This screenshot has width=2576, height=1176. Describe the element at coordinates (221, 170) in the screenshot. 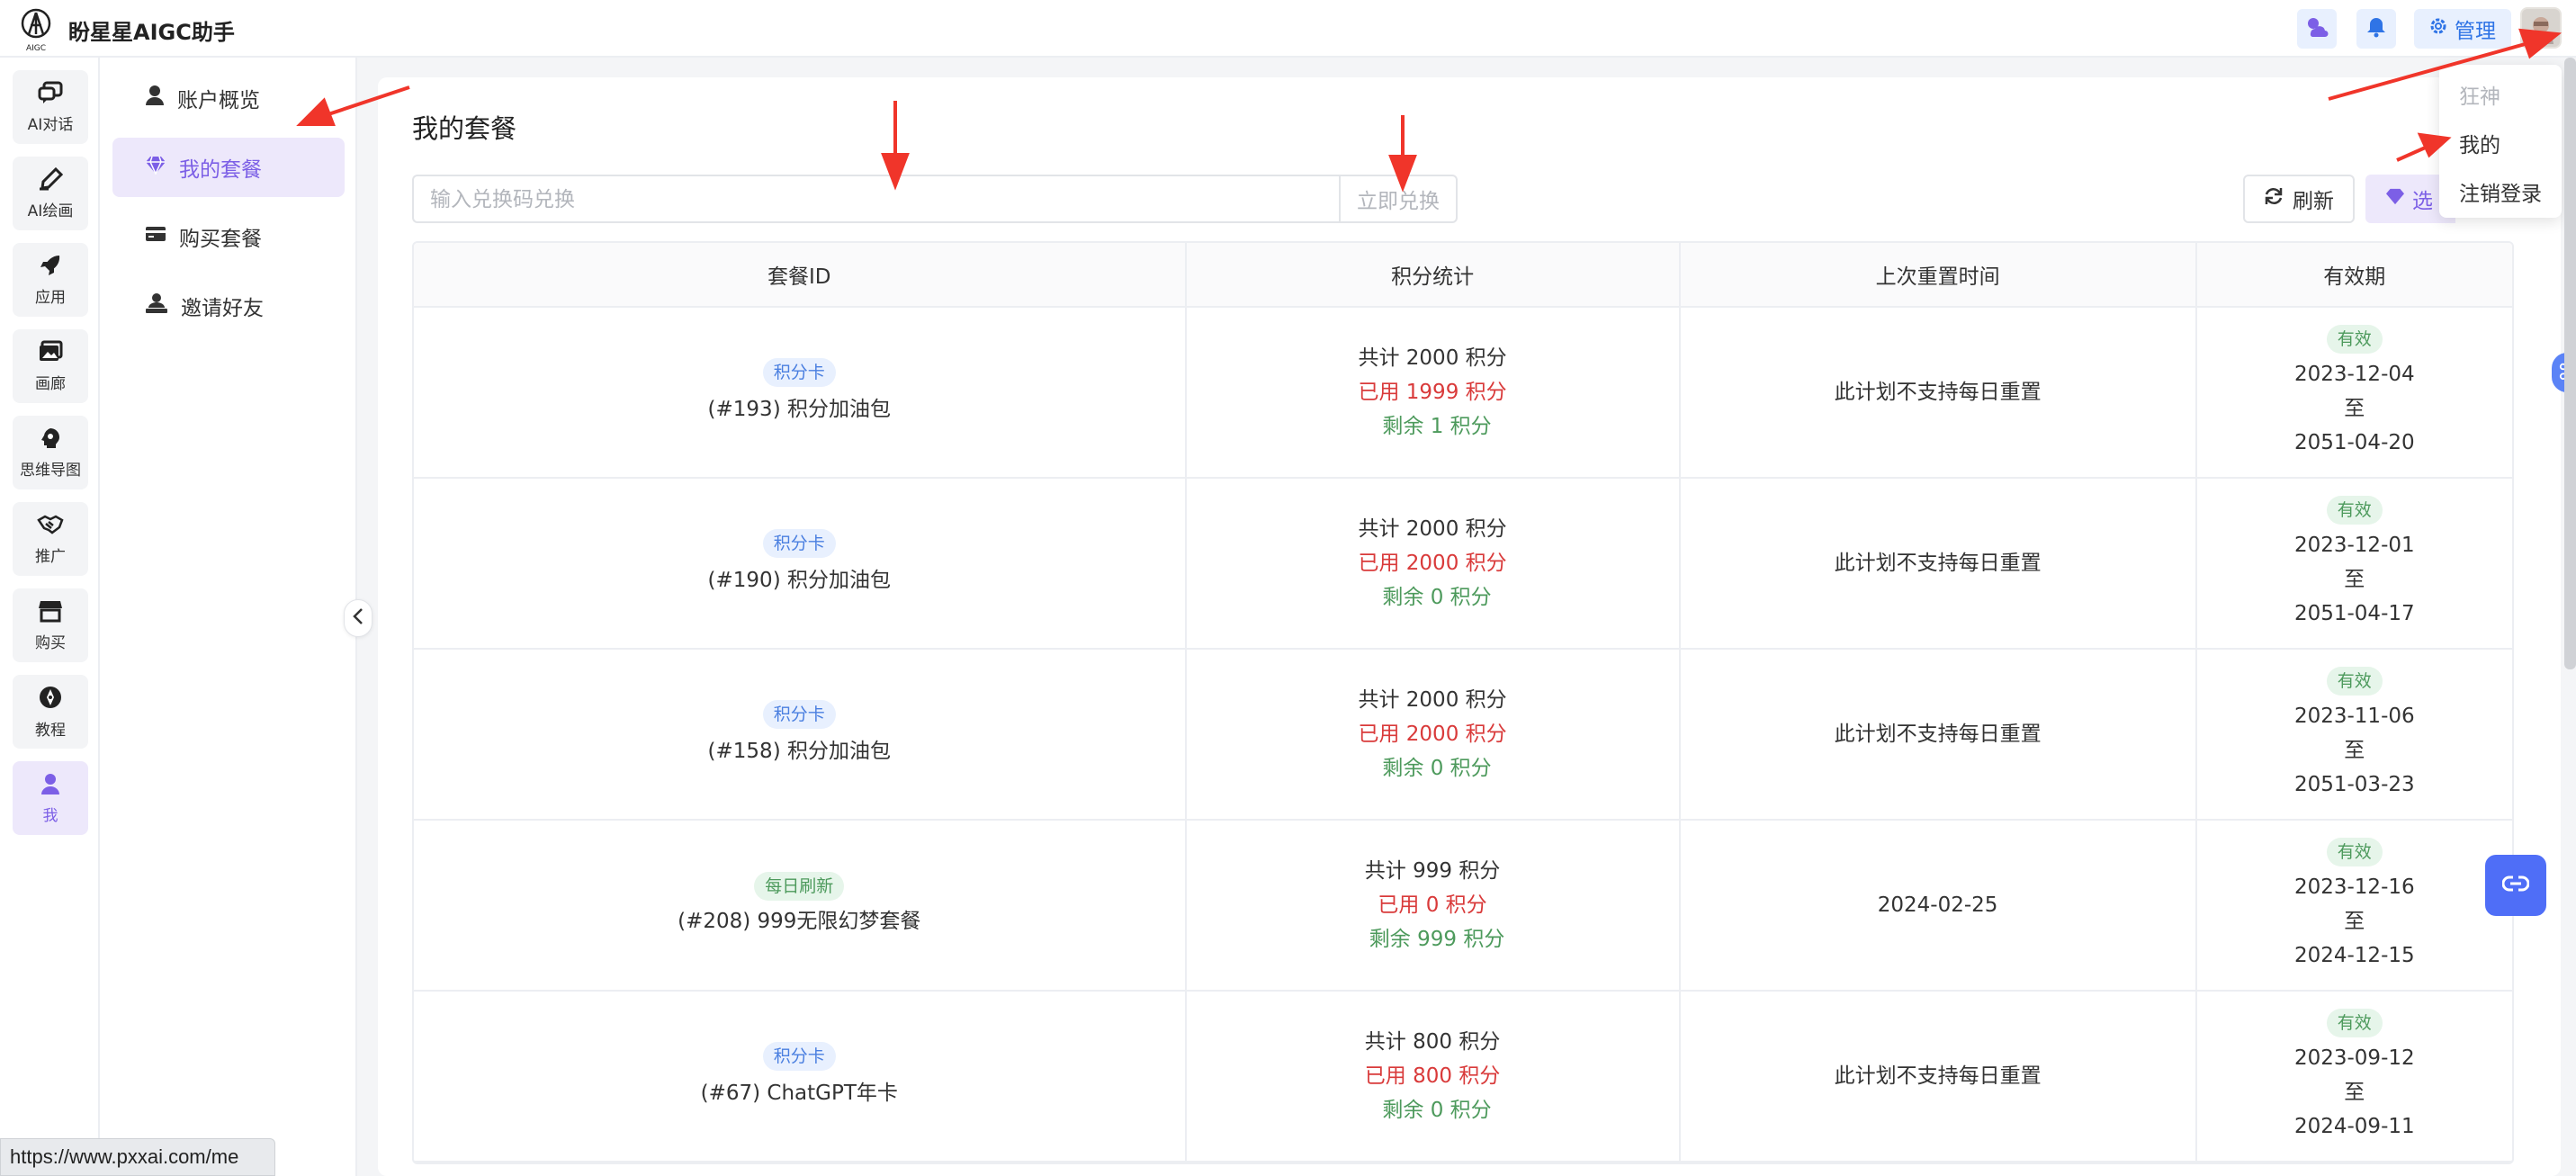

I see `subnav-item-label: 我的套餐` at that location.